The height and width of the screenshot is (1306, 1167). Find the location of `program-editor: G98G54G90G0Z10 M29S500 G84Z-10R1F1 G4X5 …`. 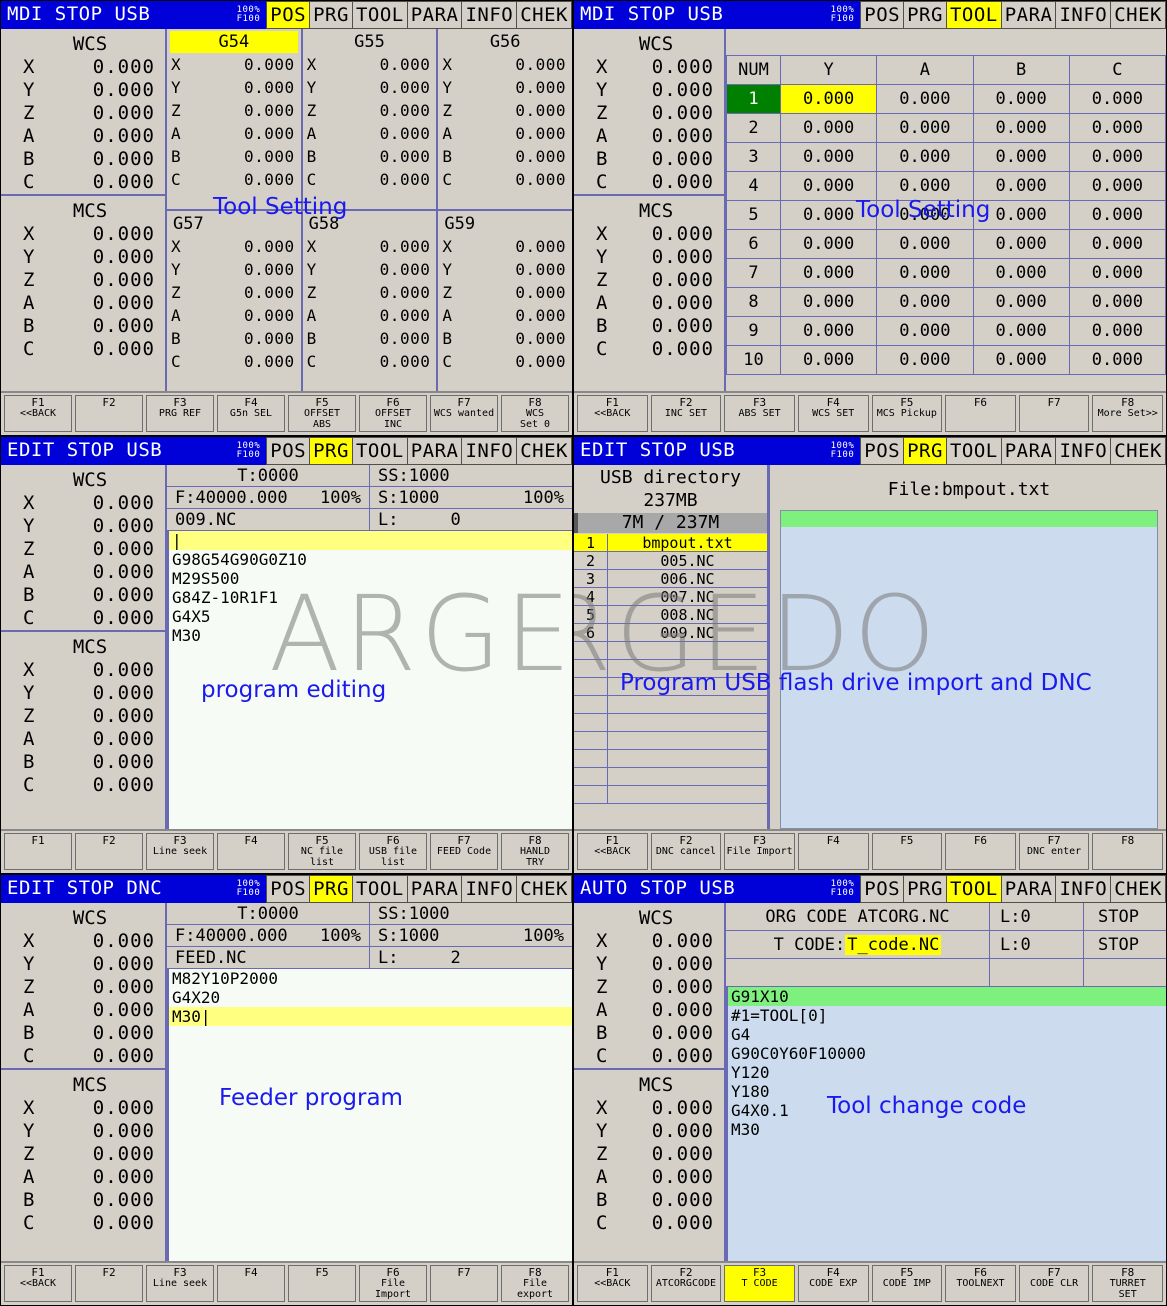

program-editor: G98G54G90G0Z10 M29S500 G84Z-10R1F1 G4X5 … is located at coordinates (369, 680).